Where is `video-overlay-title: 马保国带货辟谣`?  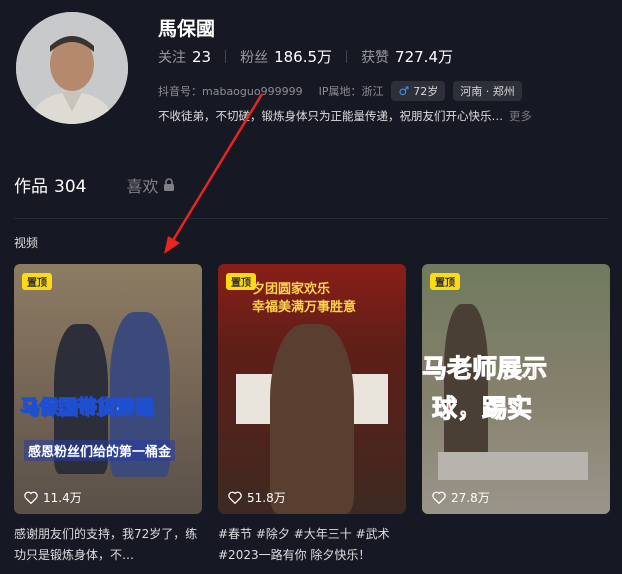
video-overlay-title: 马保国带货辟谣 is located at coordinates (86, 407).